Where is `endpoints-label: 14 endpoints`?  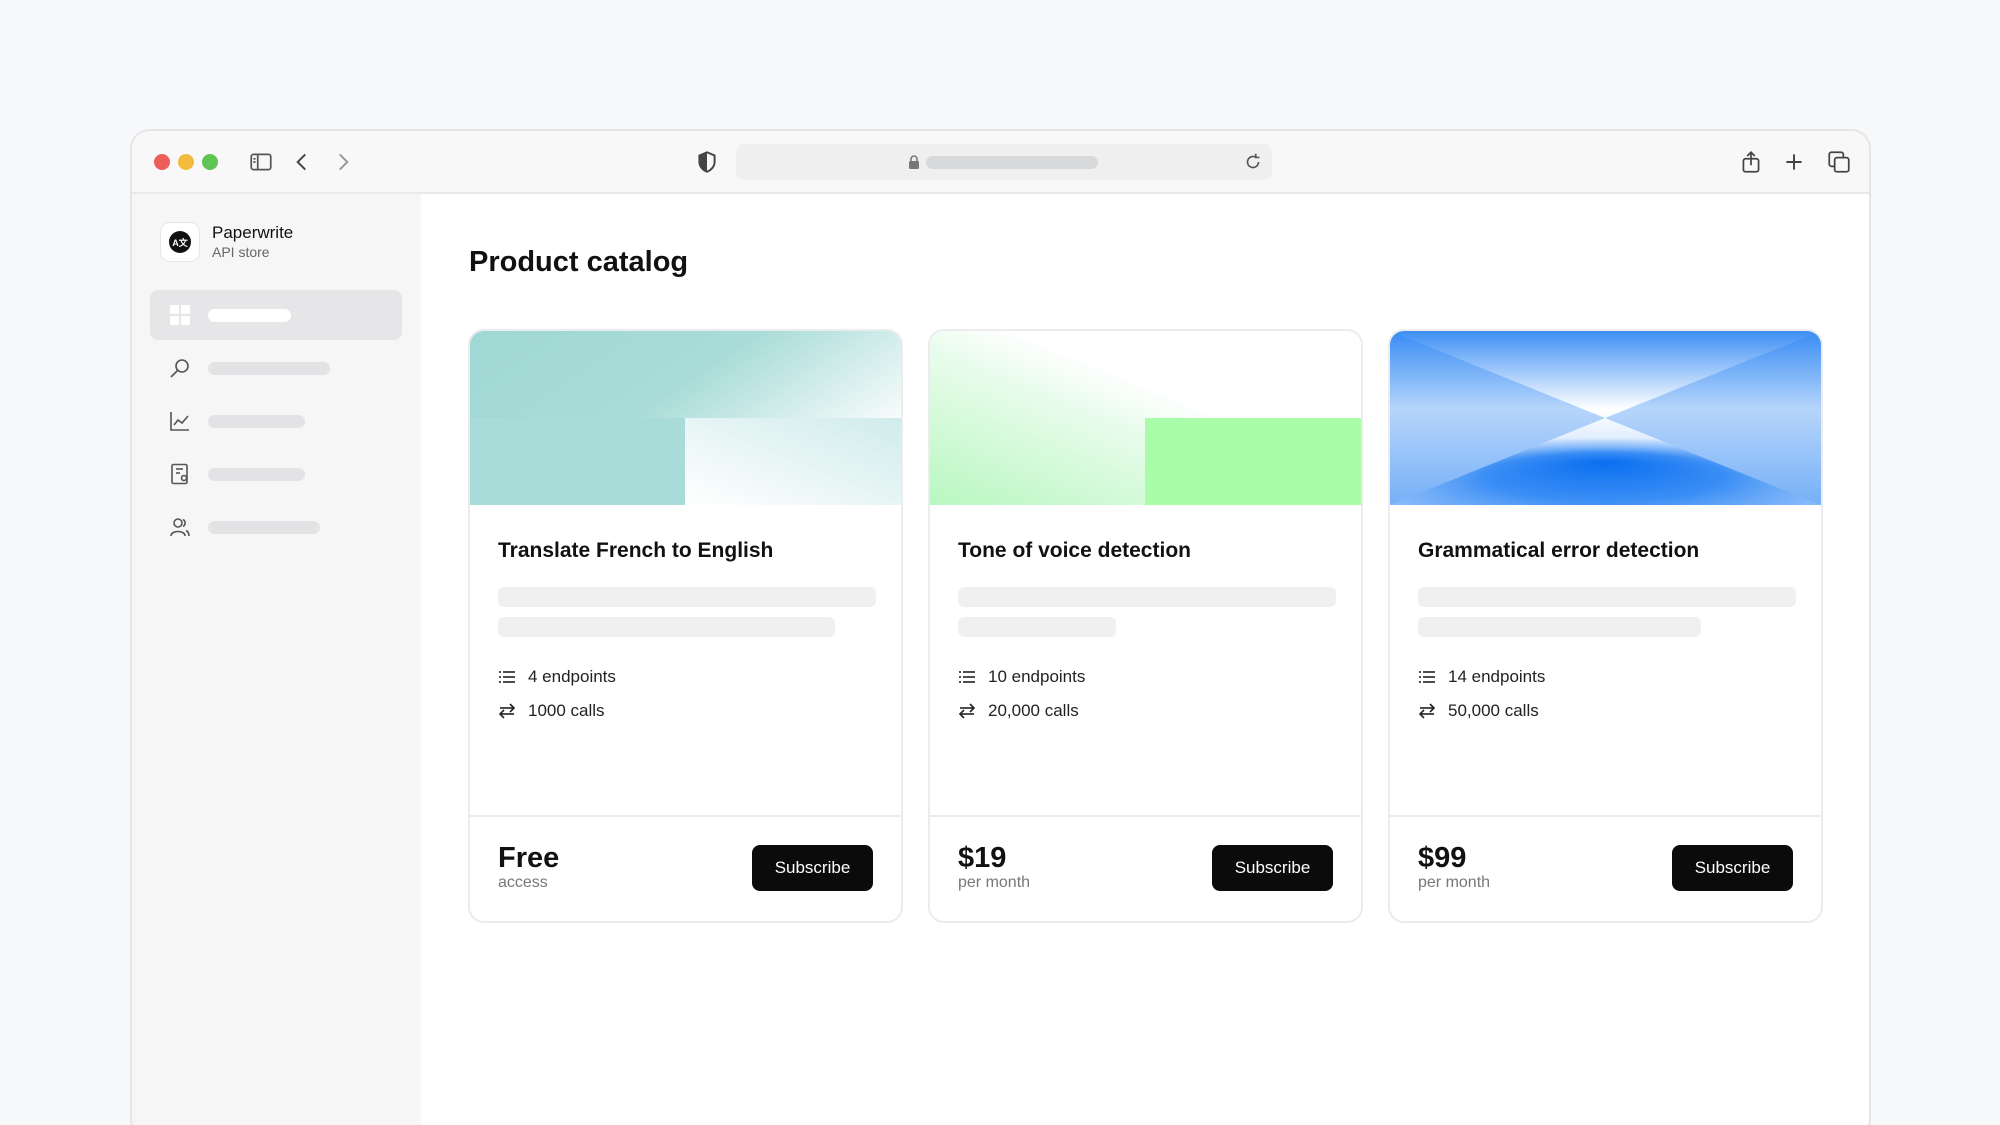 endpoints-label: 14 endpoints is located at coordinates (1497, 676).